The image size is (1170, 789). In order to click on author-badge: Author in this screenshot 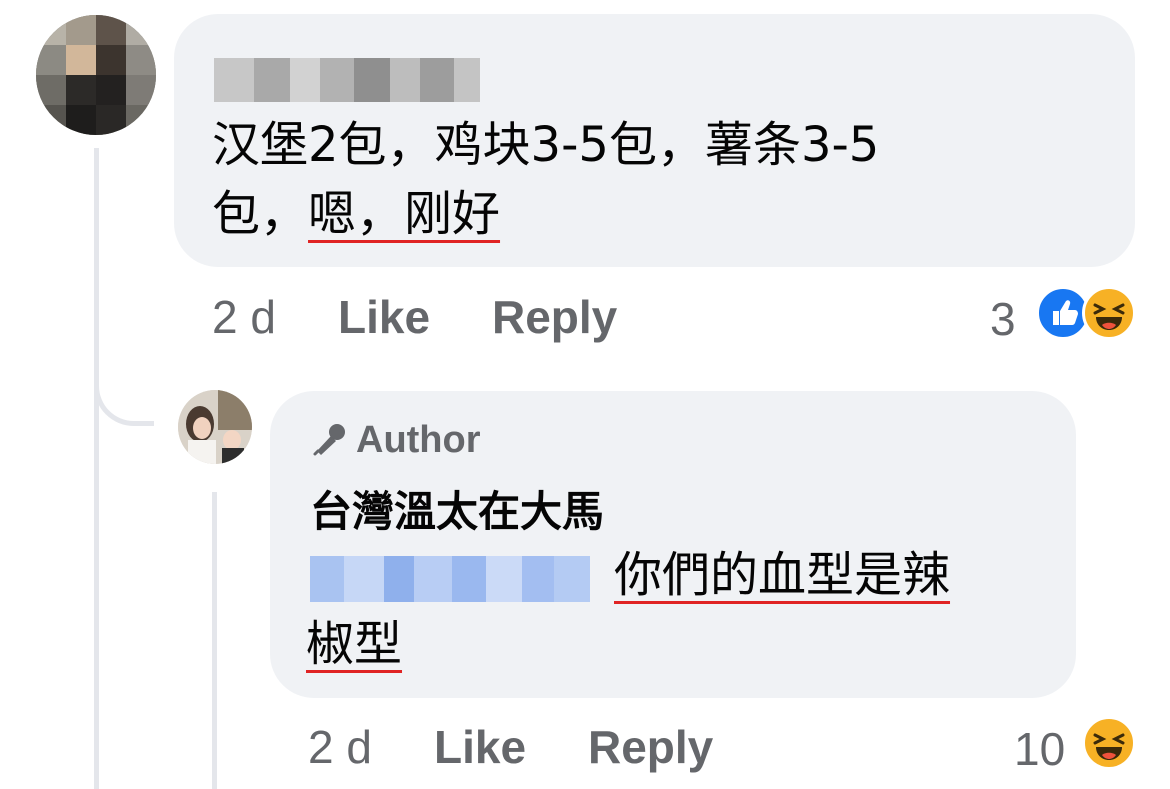, I will do `click(395, 440)`.